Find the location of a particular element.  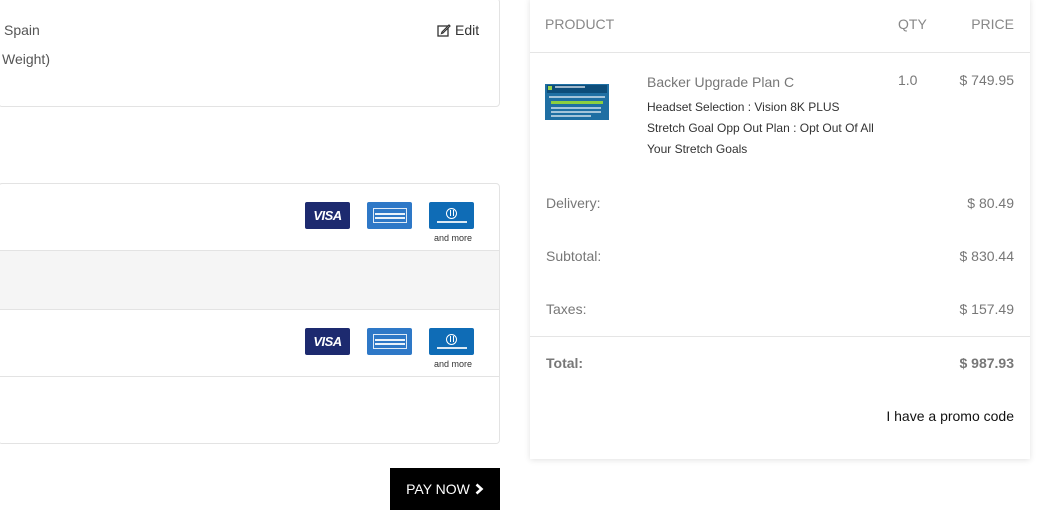

delivery-label: Delivery: is located at coordinates (573, 203).